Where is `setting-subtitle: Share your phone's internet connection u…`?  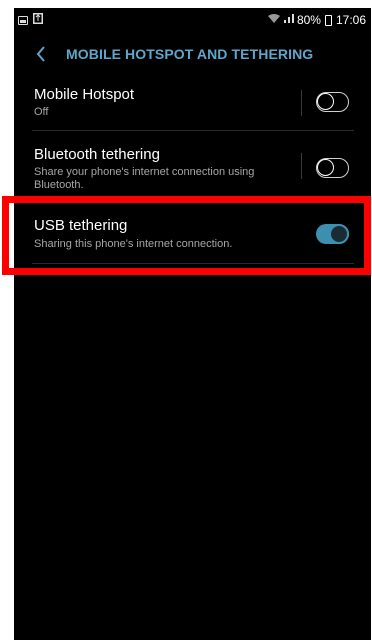 setting-subtitle: Share your phone's internet connection u… is located at coordinates (144, 178).